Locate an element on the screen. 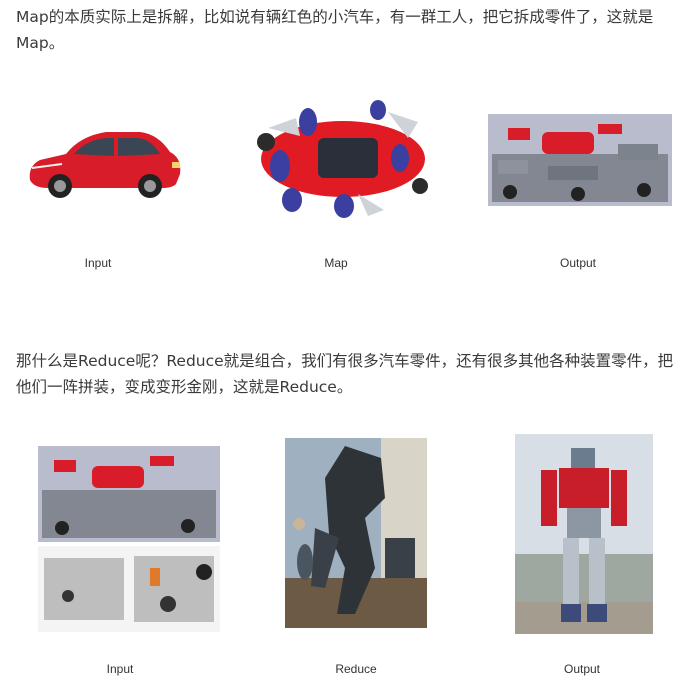 Image resolution: width=689 pixels, height=685 pixels. reduce-reduce-caption: Reduce is located at coordinates (356, 669).